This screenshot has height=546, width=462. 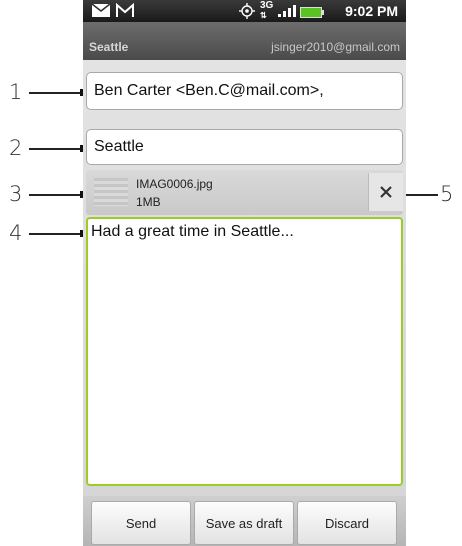 I want to click on action-bar: Send Save as draft Discard, so click(x=244, y=521).